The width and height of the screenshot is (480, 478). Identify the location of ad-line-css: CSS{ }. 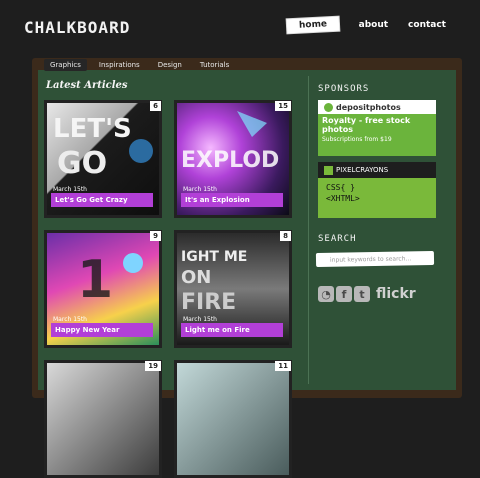
(340, 187).